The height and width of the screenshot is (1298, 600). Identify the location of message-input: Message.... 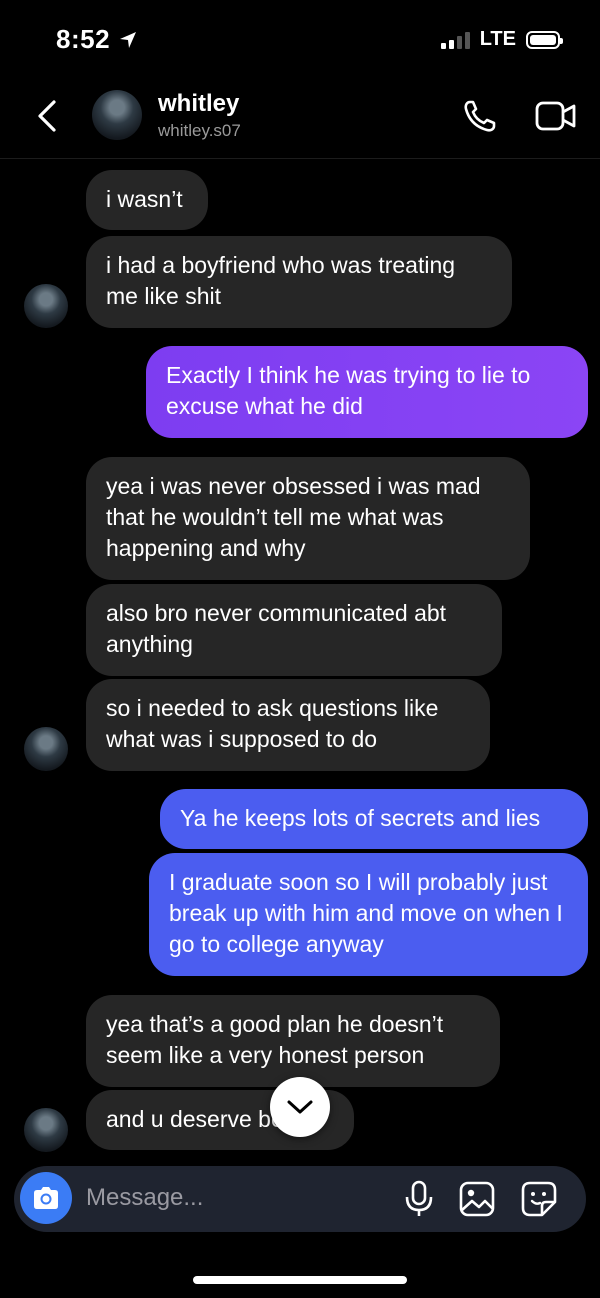
(144, 1198).